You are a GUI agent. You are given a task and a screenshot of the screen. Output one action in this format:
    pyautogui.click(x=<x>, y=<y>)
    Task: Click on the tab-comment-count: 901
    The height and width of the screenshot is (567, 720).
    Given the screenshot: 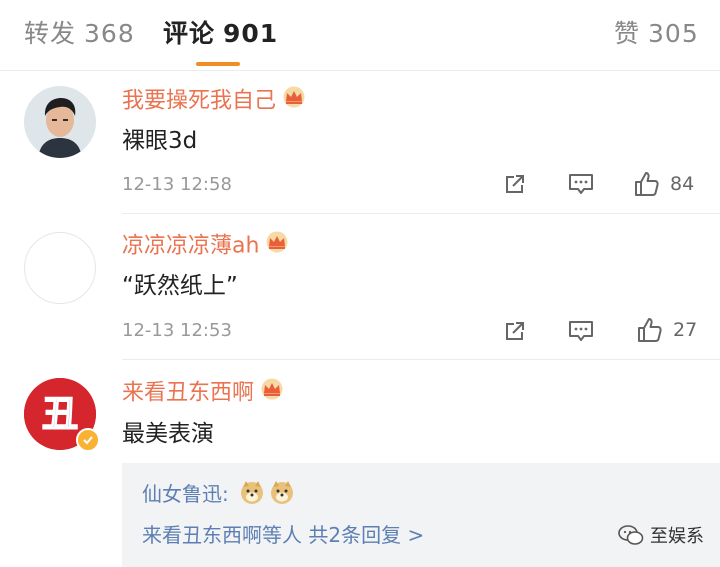 What is the action you would take?
    pyautogui.click(x=251, y=33)
    